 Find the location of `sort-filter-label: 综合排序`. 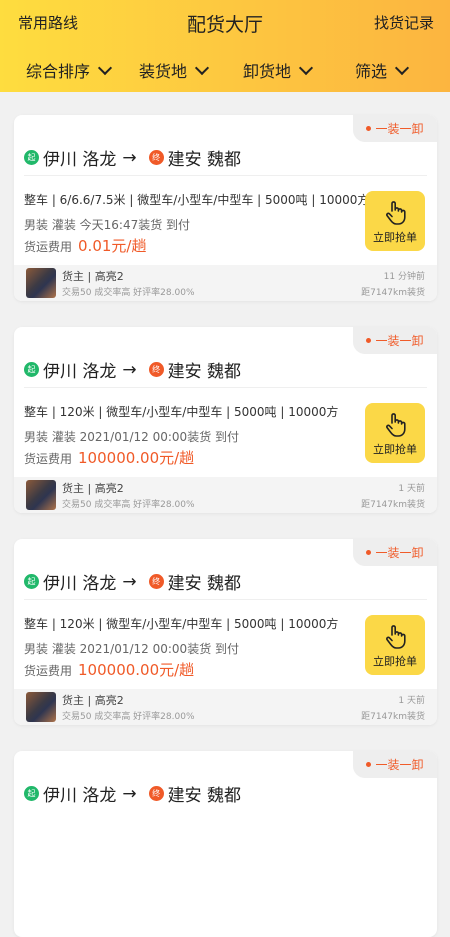

sort-filter-label: 综合排序 is located at coordinates (58, 71).